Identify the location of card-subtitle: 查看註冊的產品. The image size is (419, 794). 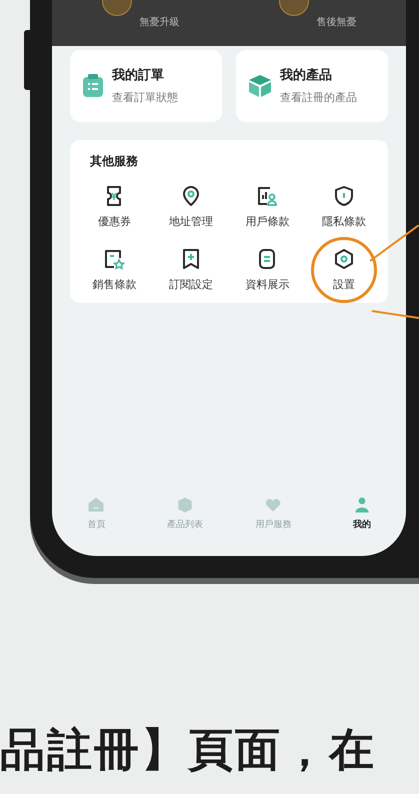
(318, 98).